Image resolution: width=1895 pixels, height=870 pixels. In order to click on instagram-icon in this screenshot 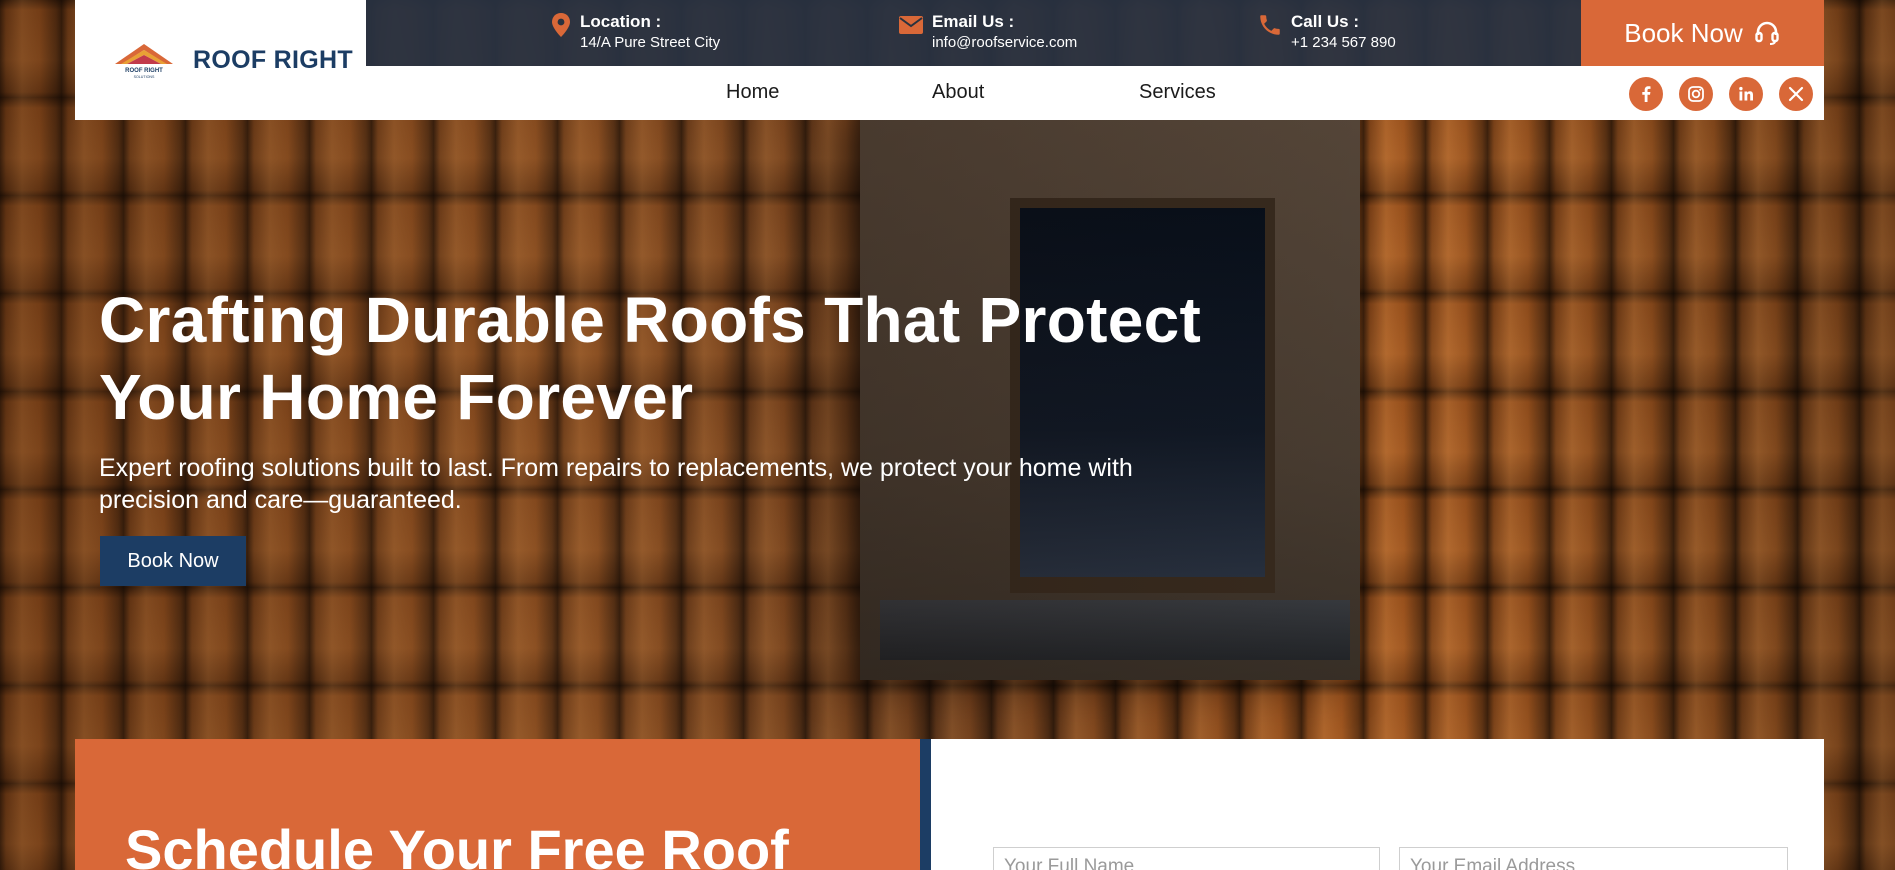, I will do `click(1696, 94)`.